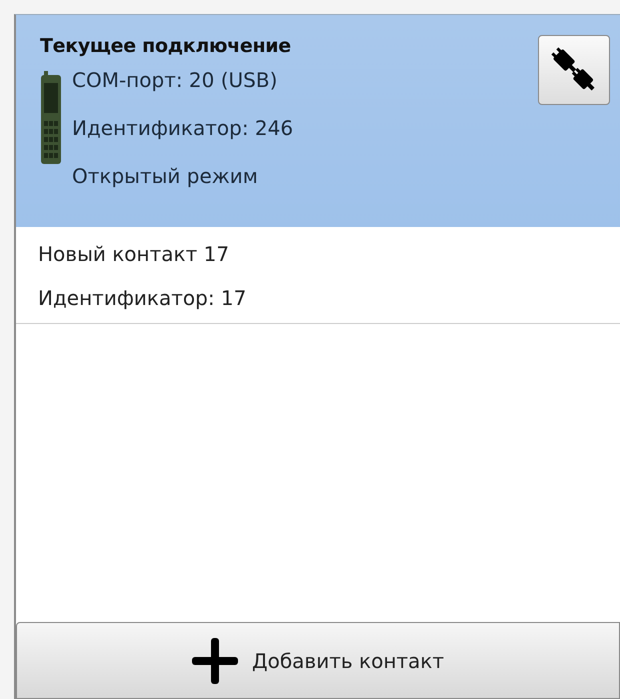  I want to click on connection-detail: Идентификатор: 246, so click(183, 128).